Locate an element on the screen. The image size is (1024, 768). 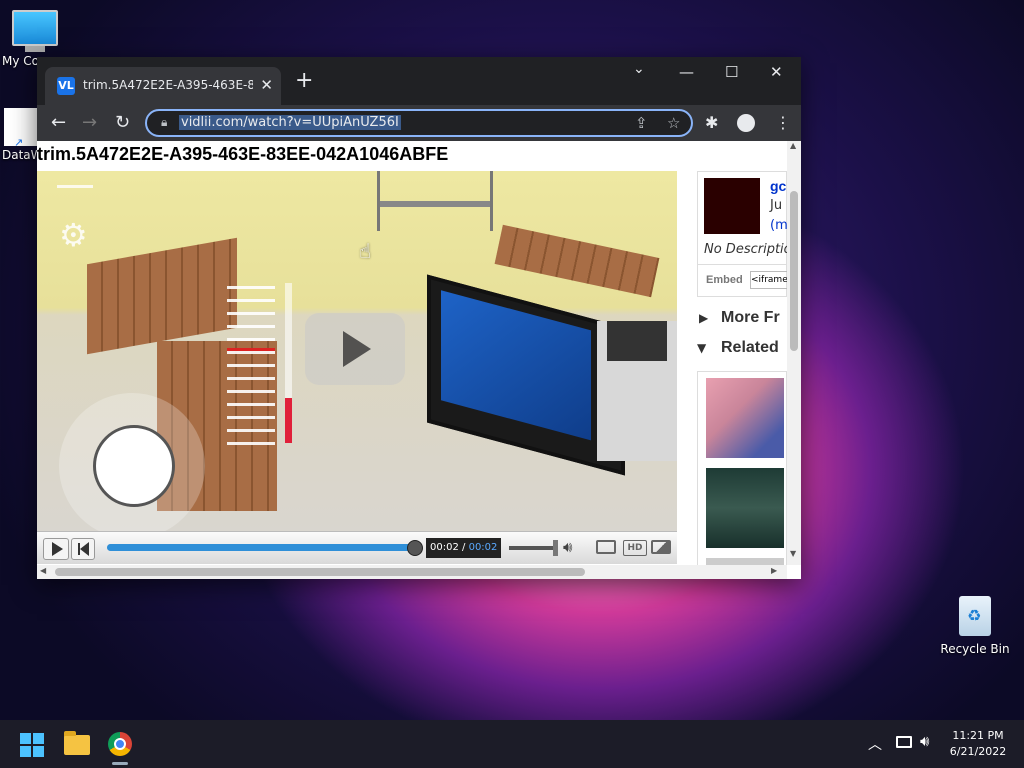
volume-icon: 🔊︎ is located at coordinates (924, 741).